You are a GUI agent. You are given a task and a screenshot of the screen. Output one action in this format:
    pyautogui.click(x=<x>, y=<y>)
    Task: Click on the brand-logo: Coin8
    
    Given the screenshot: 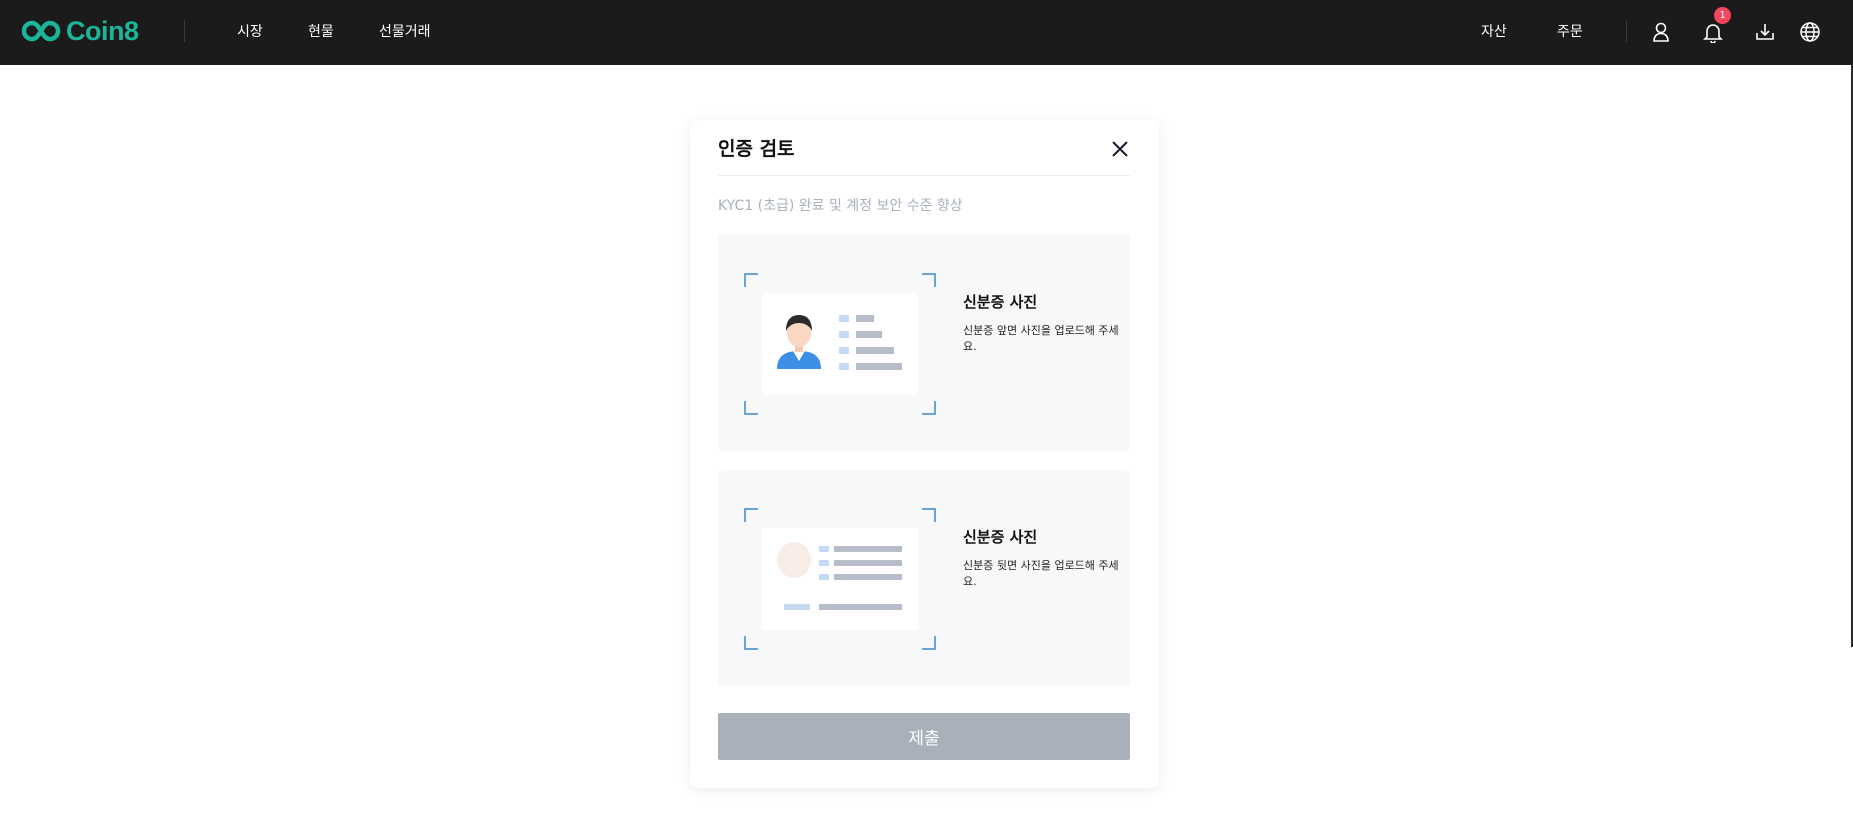 What is the action you would take?
    pyautogui.click(x=79, y=31)
    